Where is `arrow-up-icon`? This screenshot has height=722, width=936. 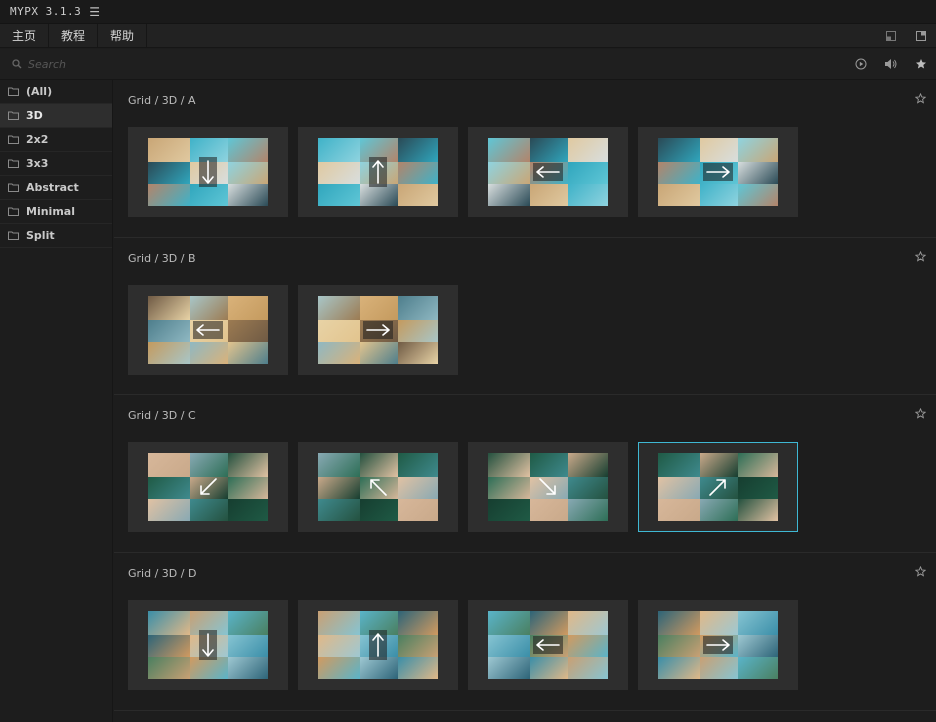 arrow-up-icon is located at coordinates (378, 645).